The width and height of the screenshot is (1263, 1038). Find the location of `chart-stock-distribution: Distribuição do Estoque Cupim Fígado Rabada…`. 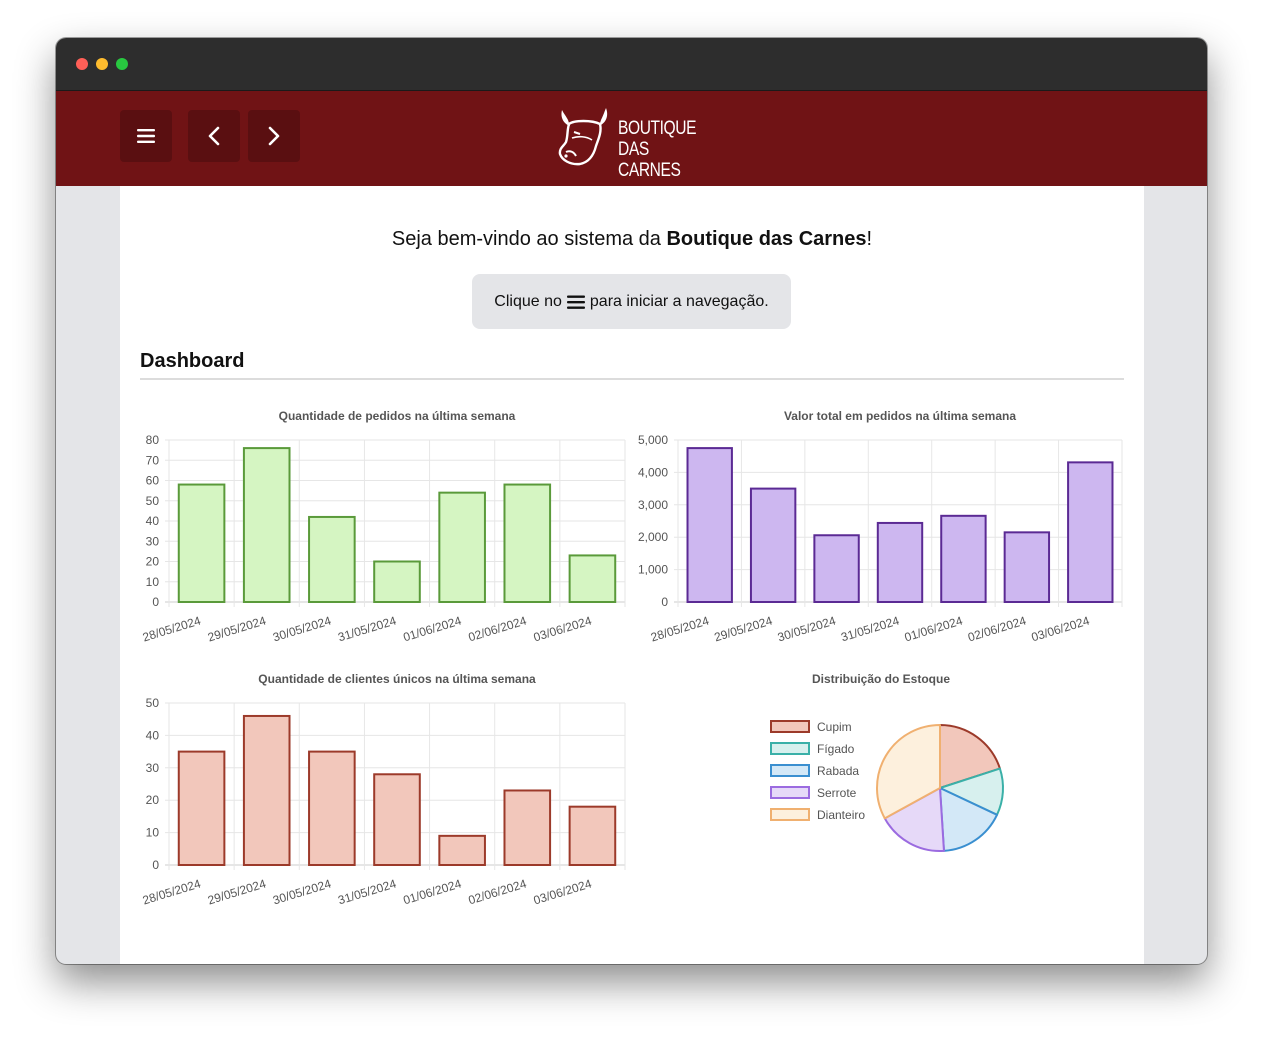

chart-stock-distribution: Distribuição do Estoque Cupim Fígado Rabada… is located at coordinates (881, 784).